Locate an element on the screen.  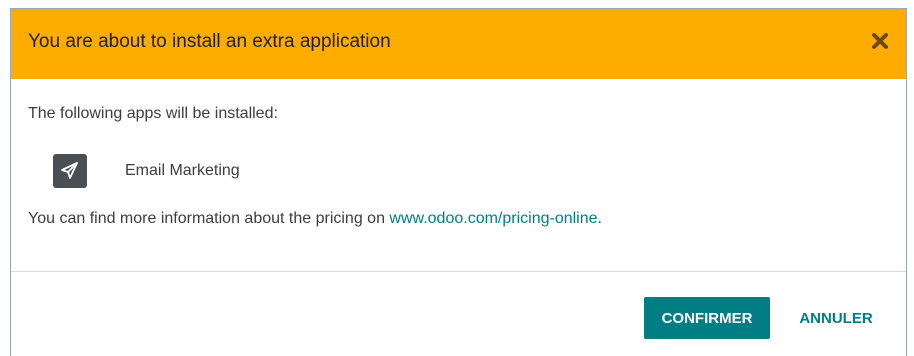
paper-plane-icon is located at coordinates (70, 171).